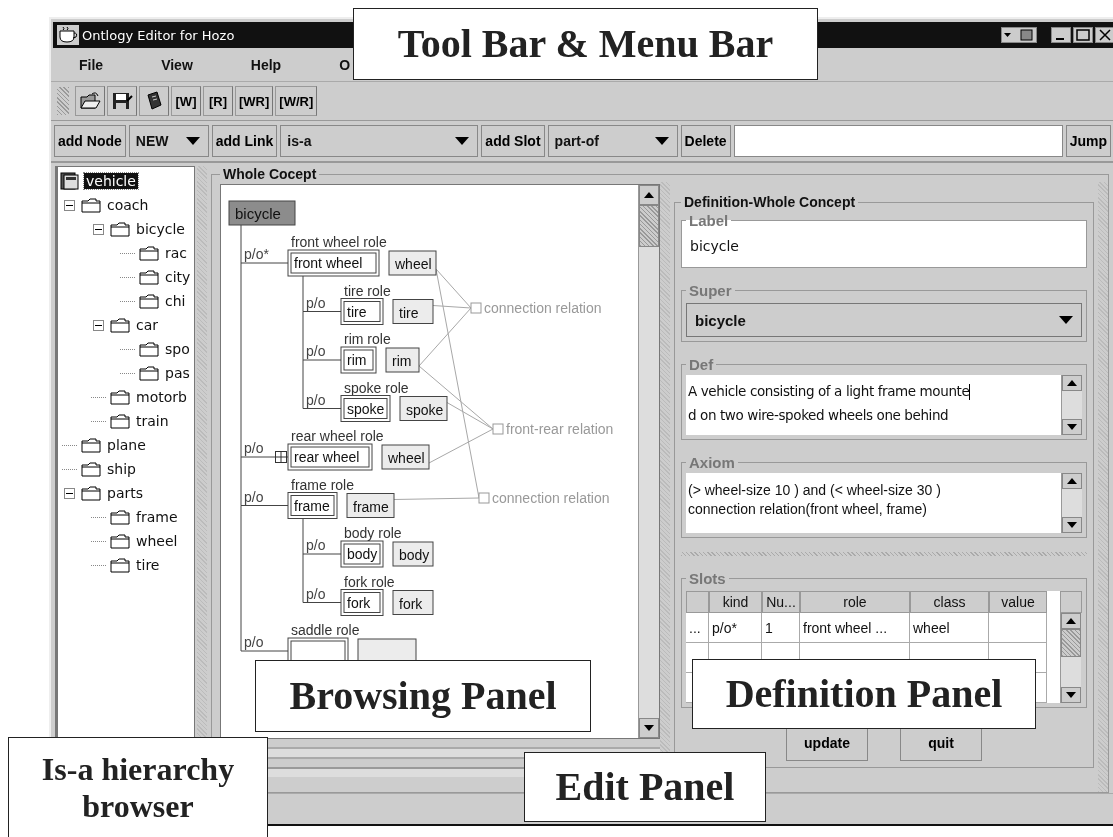 This screenshot has width=1113, height=837. What do you see at coordinates (423, 696) in the screenshot?
I see `callout-tooltip: Browsing Panel` at bounding box center [423, 696].